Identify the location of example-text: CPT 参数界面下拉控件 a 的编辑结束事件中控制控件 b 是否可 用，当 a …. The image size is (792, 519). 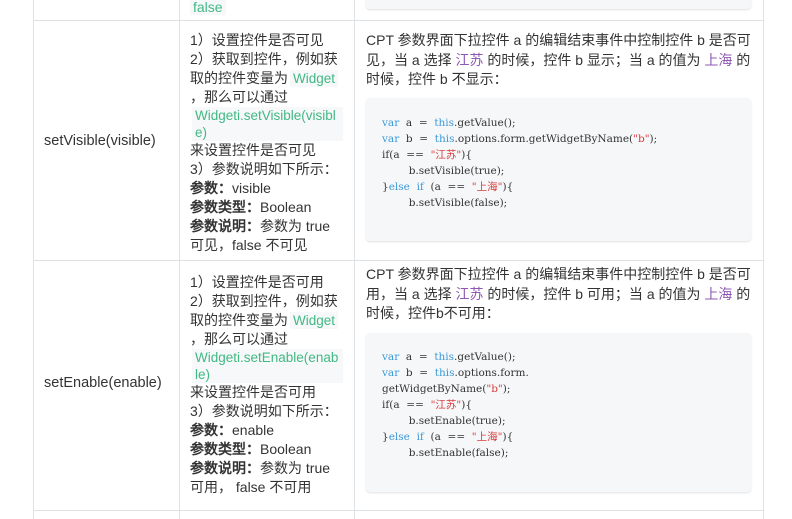
(558, 293).